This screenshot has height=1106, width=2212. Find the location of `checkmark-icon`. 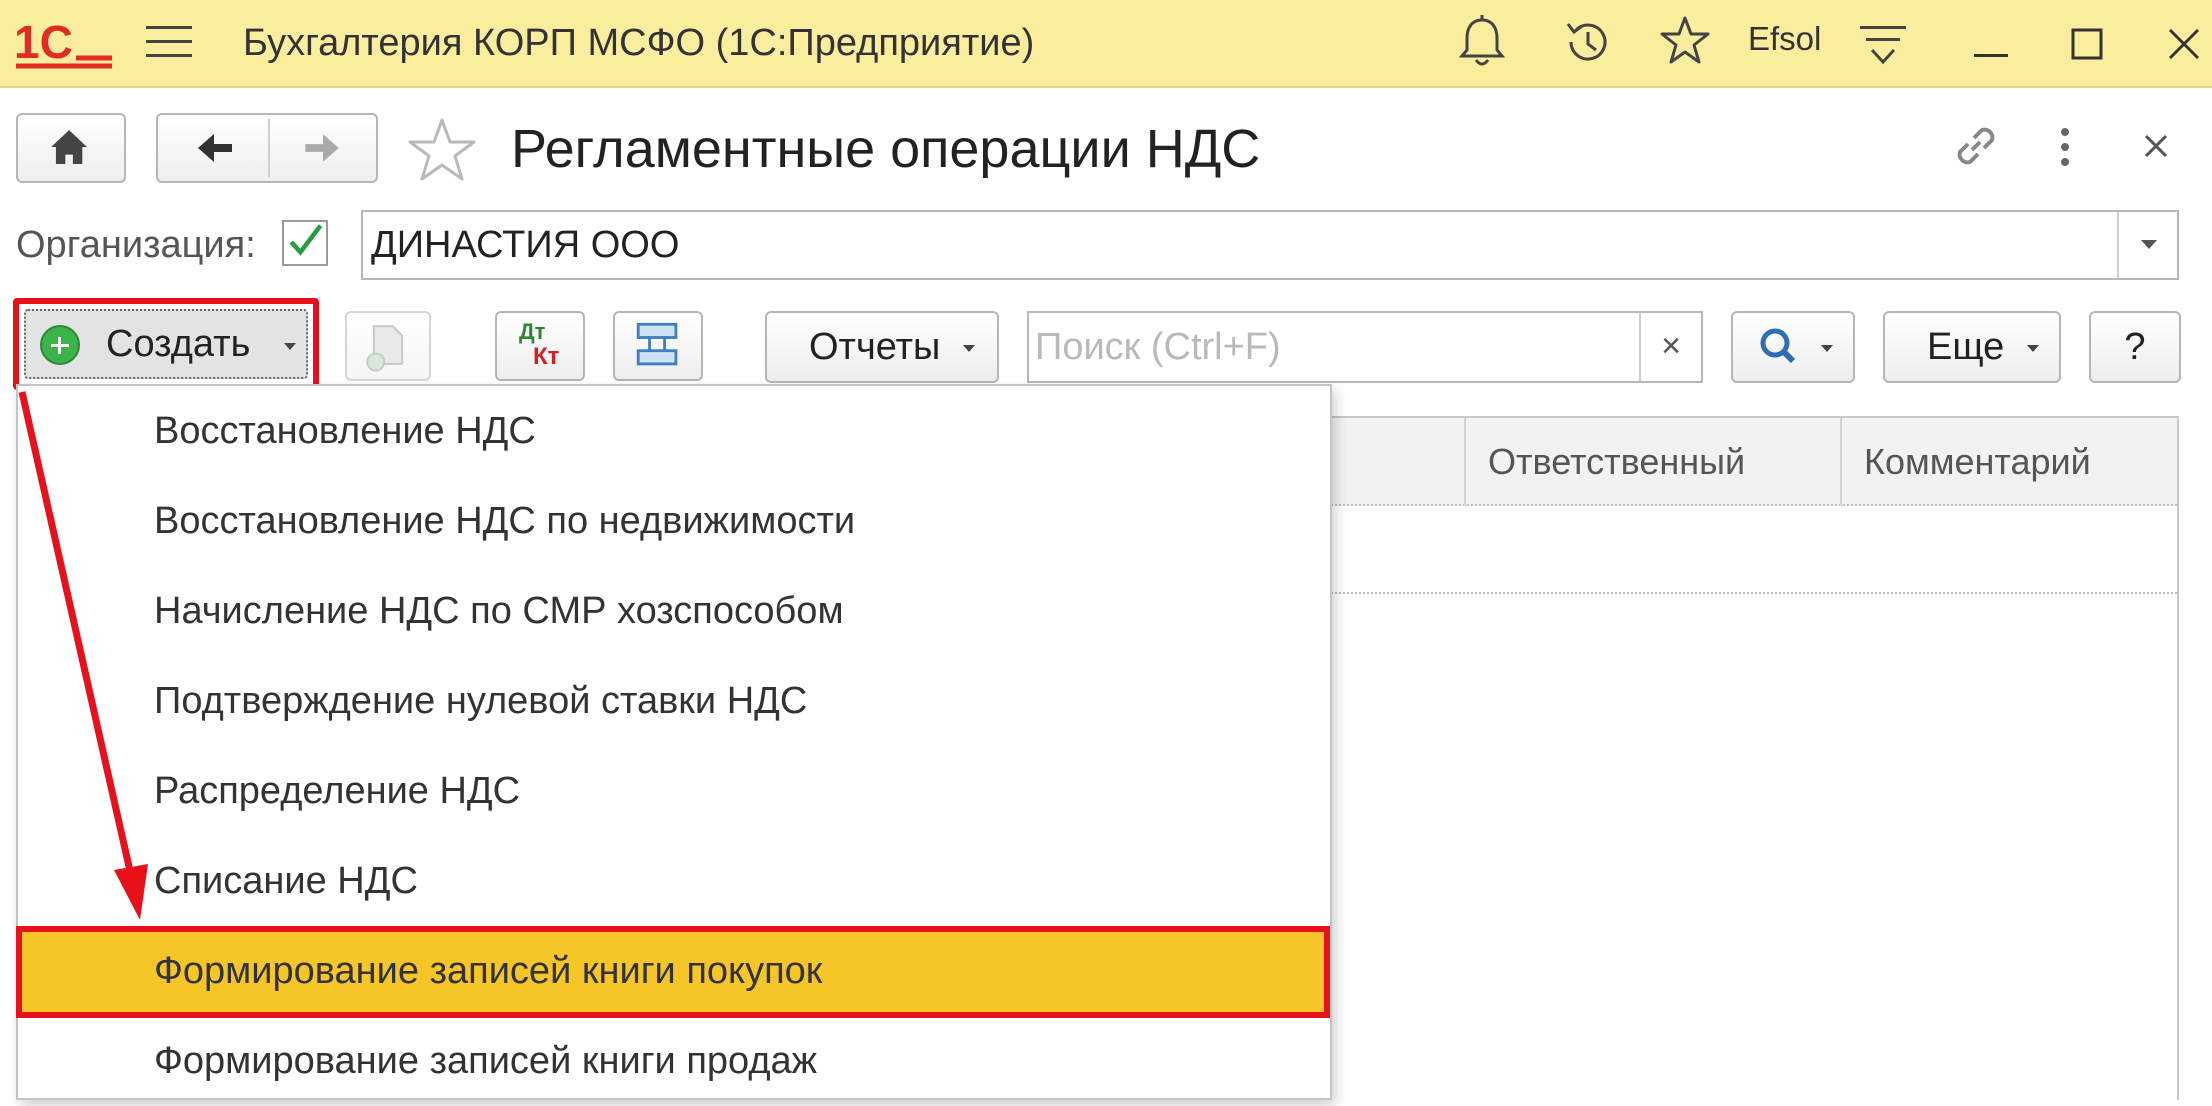

checkmark-icon is located at coordinates (306, 240).